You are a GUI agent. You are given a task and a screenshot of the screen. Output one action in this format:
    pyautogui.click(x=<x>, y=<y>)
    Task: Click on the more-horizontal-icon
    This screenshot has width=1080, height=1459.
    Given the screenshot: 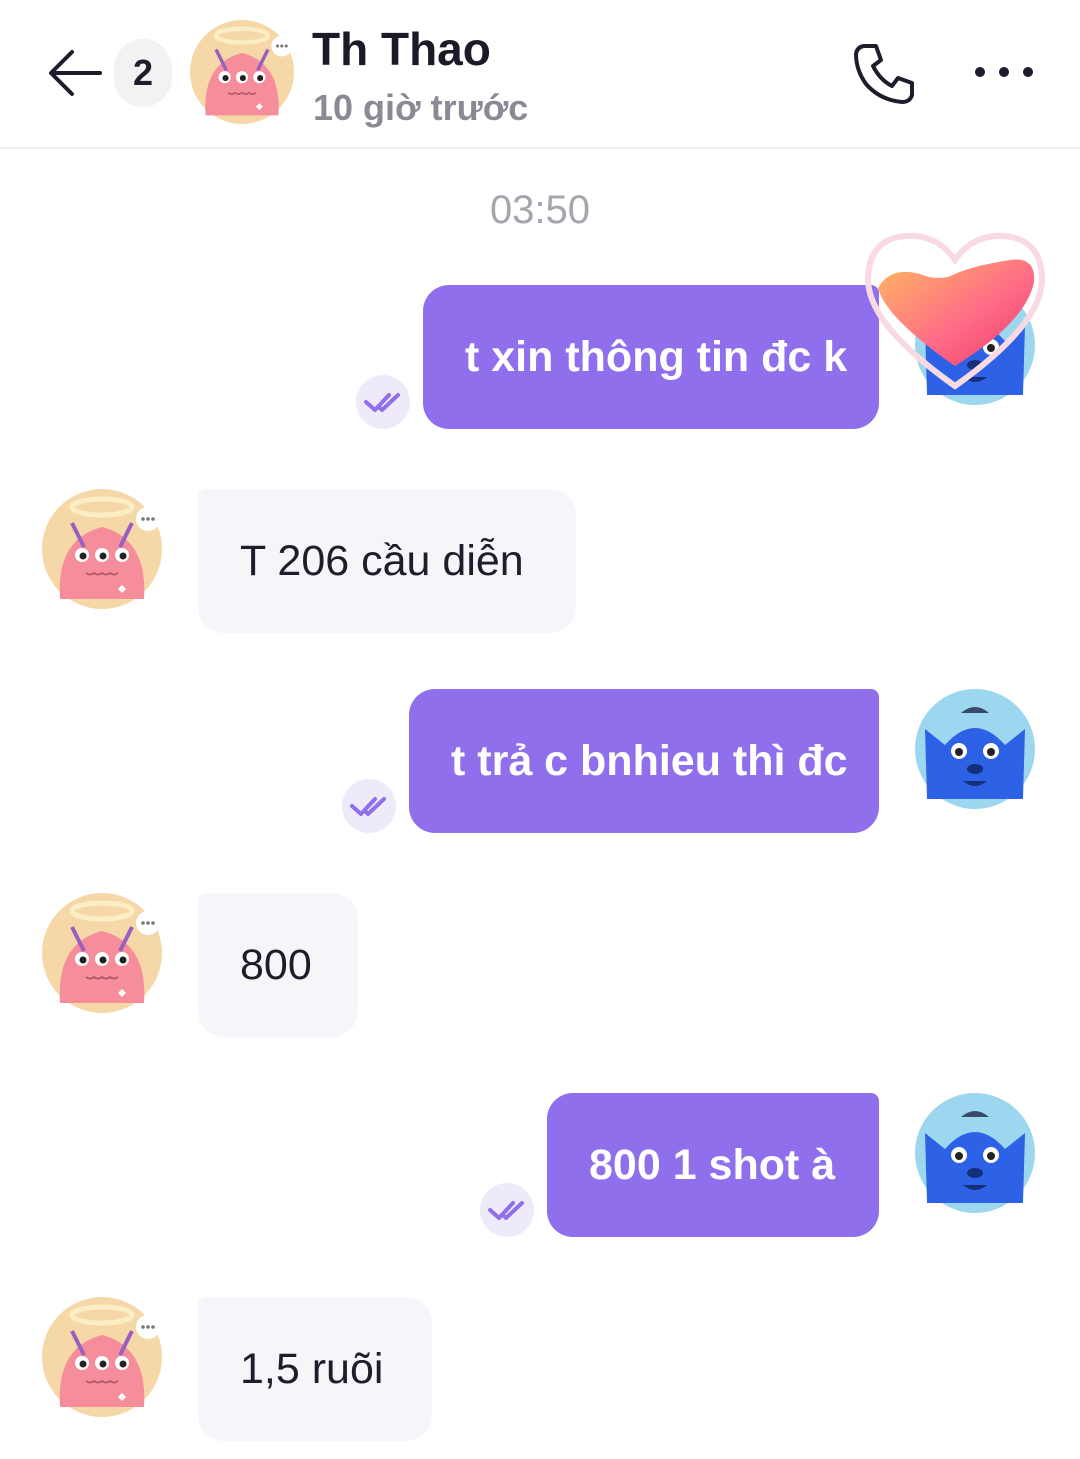 What is the action you would take?
    pyautogui.click(x=1004, y=72)
    